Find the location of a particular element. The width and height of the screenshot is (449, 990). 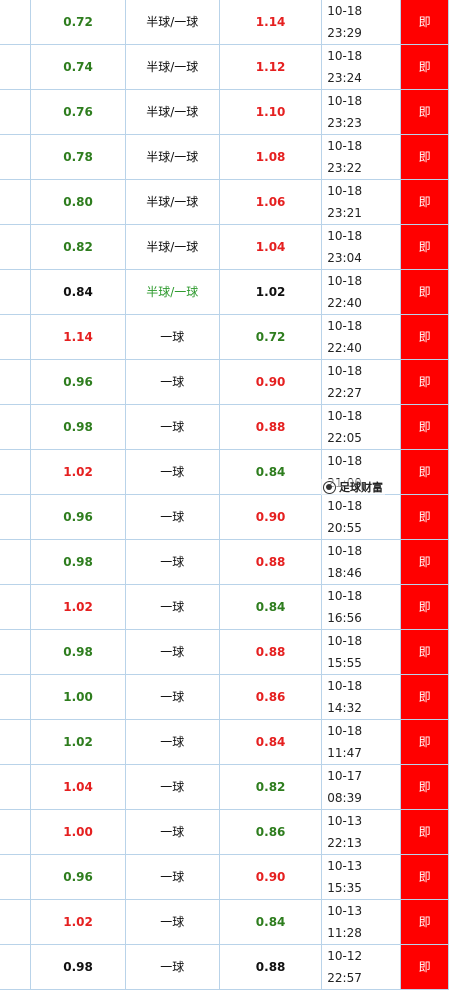

odds-row: 1.14 一球 0.72 10-18 22:40 即 is located at coordinates (224, 337).